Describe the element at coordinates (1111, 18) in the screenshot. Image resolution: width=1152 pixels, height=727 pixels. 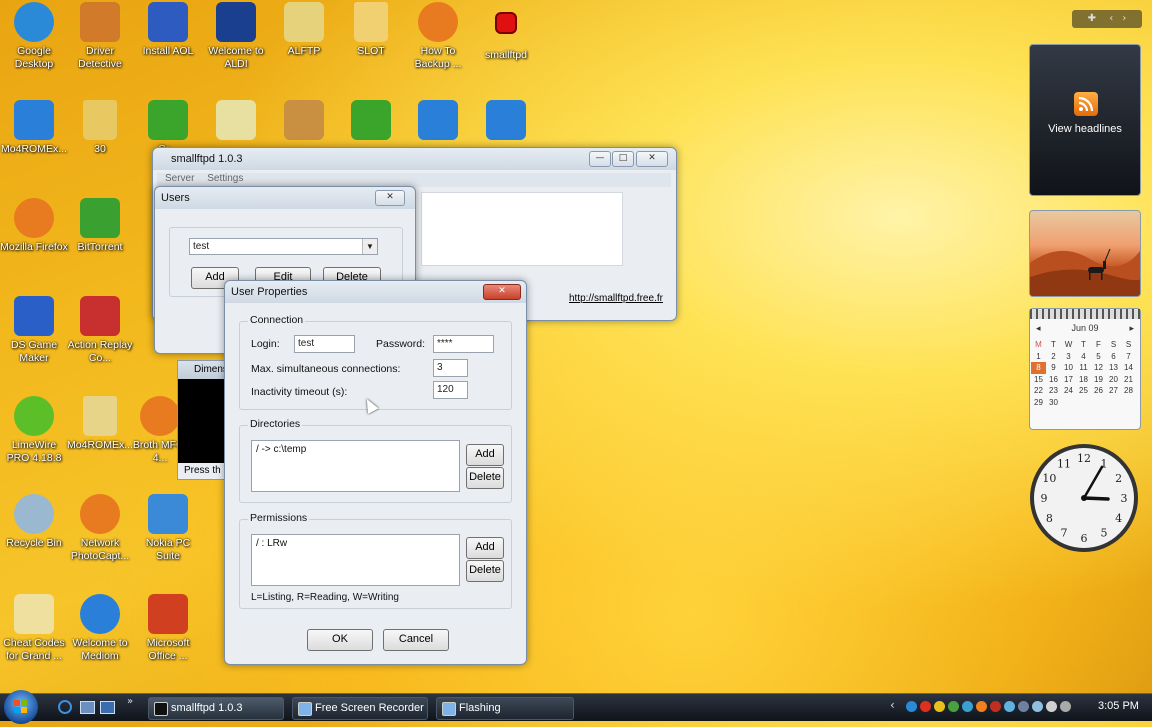
I see `previous-icon: ‹` at that location.